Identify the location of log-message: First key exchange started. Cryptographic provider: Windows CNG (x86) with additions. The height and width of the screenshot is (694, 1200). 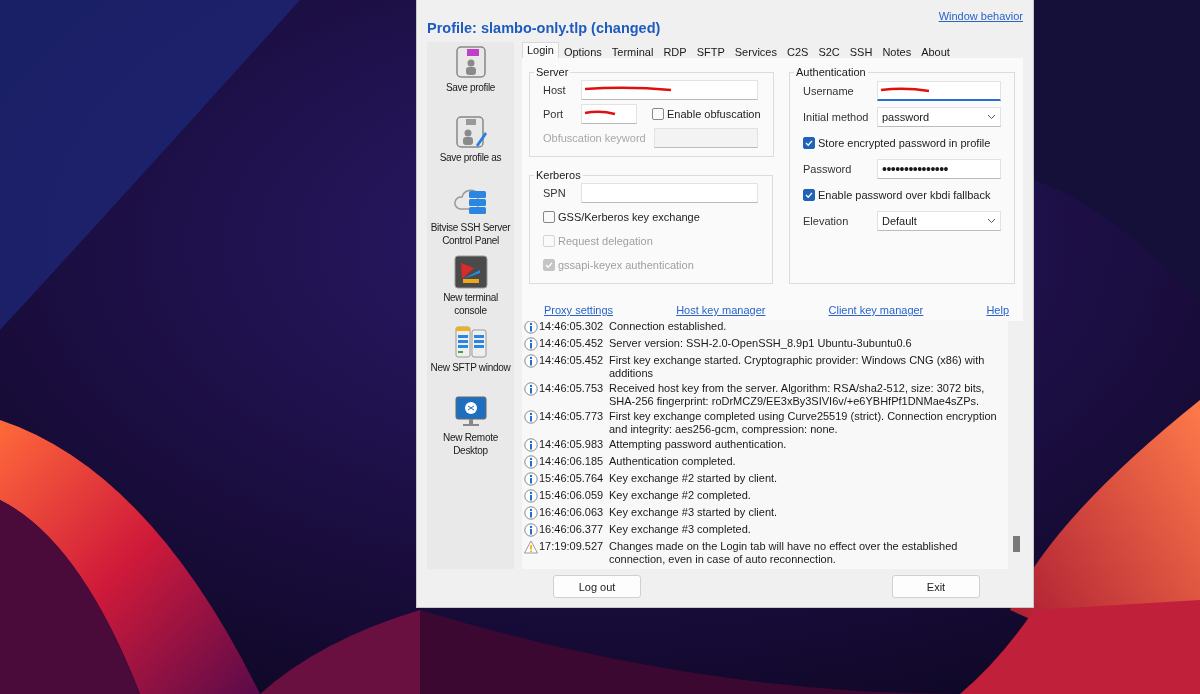
(797, 366).